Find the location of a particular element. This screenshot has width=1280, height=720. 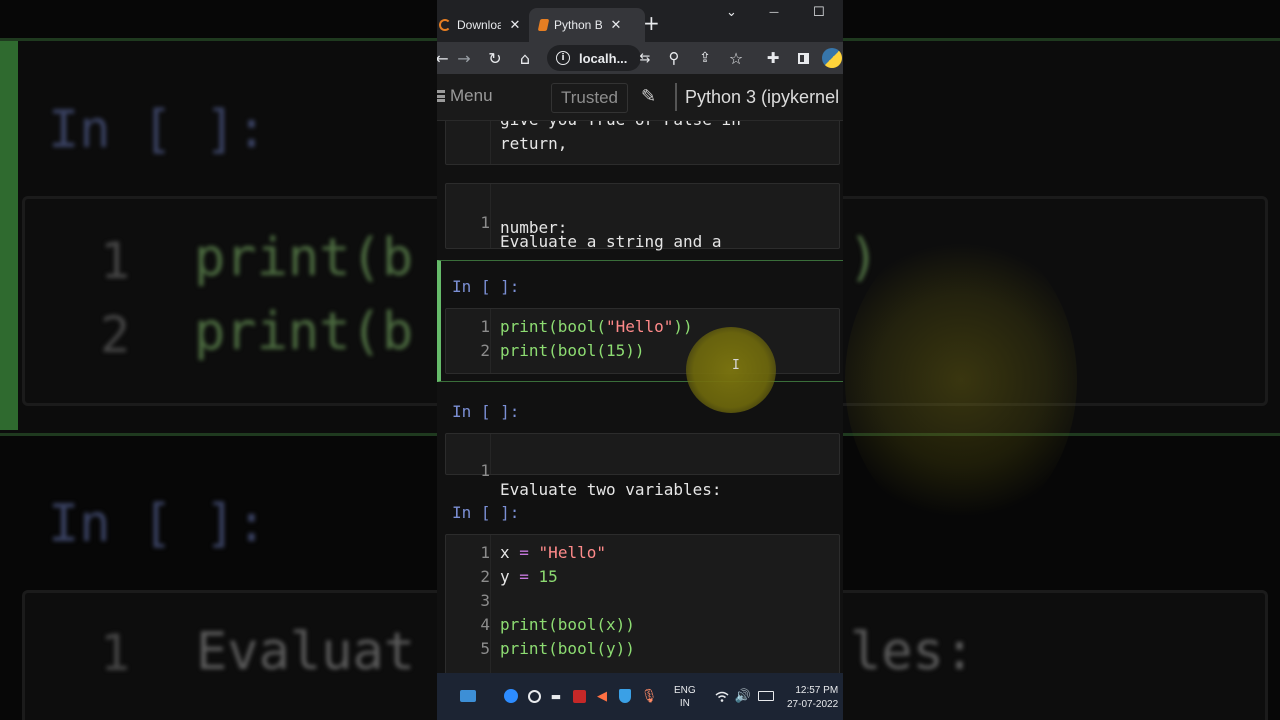

tab-search-icon: ⌄ is located at coordinates (731, 12).